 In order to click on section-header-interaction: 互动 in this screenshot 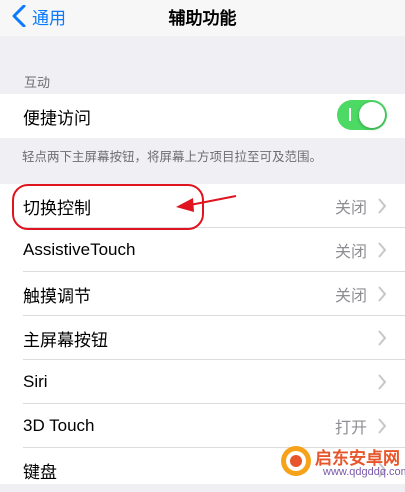, I will do `click(37, 82)`.